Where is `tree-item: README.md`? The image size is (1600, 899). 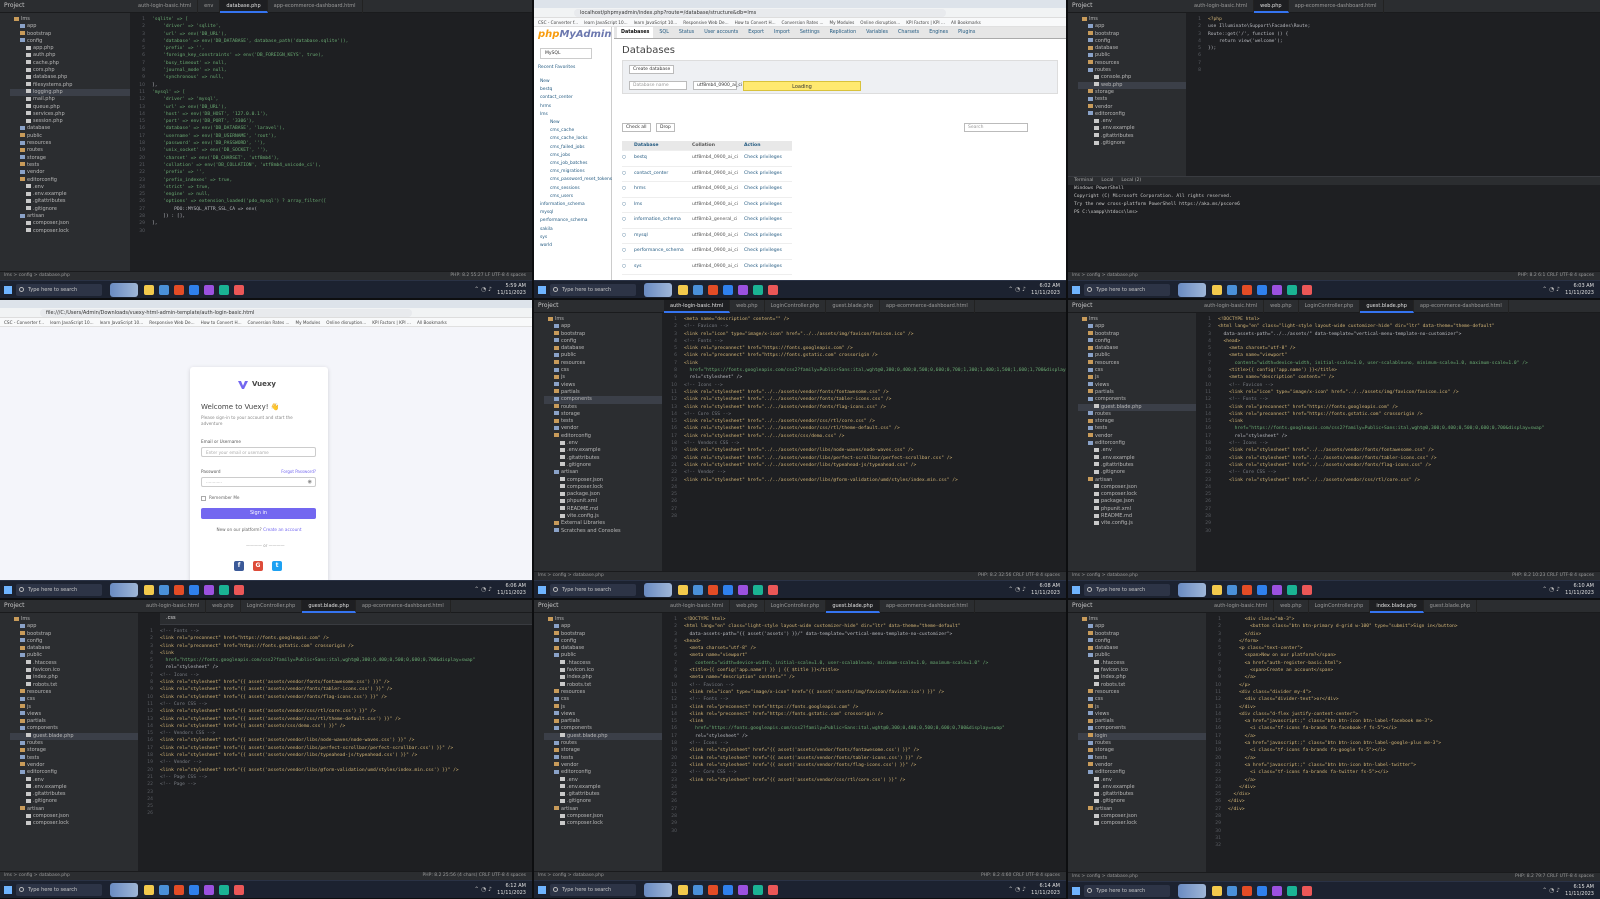 tree-item: README.md is located at coordinates (1137, 516).